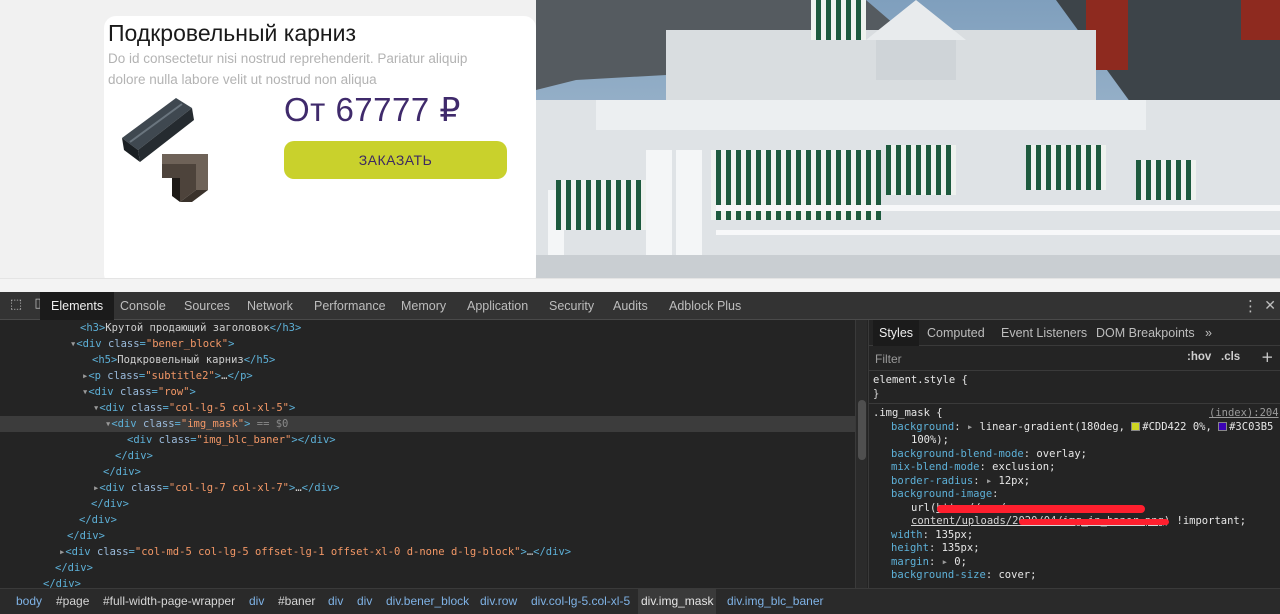  What do you see at coordinates (427, 344) in the screenshot?
I see `dom-node: ▾<div class="bener_block">` at bounding box center [427, 344].